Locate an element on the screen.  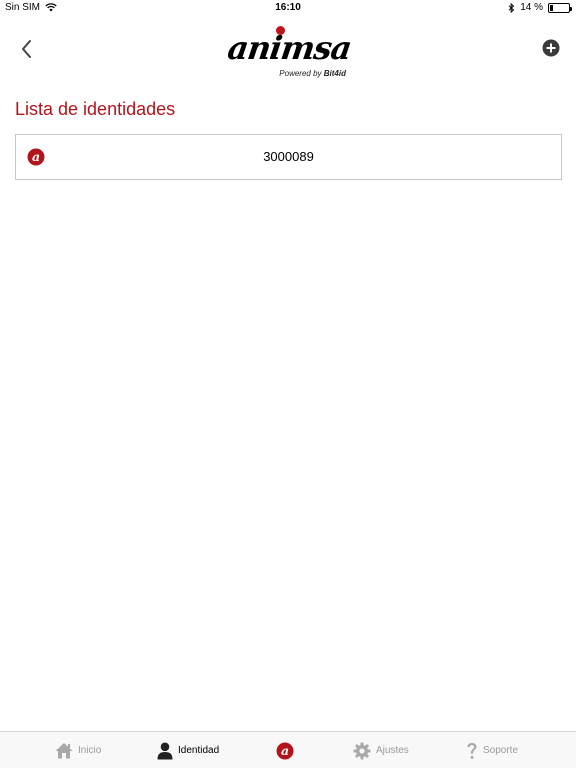
tab-label: Ajustes is located at coordinates (392, 750).